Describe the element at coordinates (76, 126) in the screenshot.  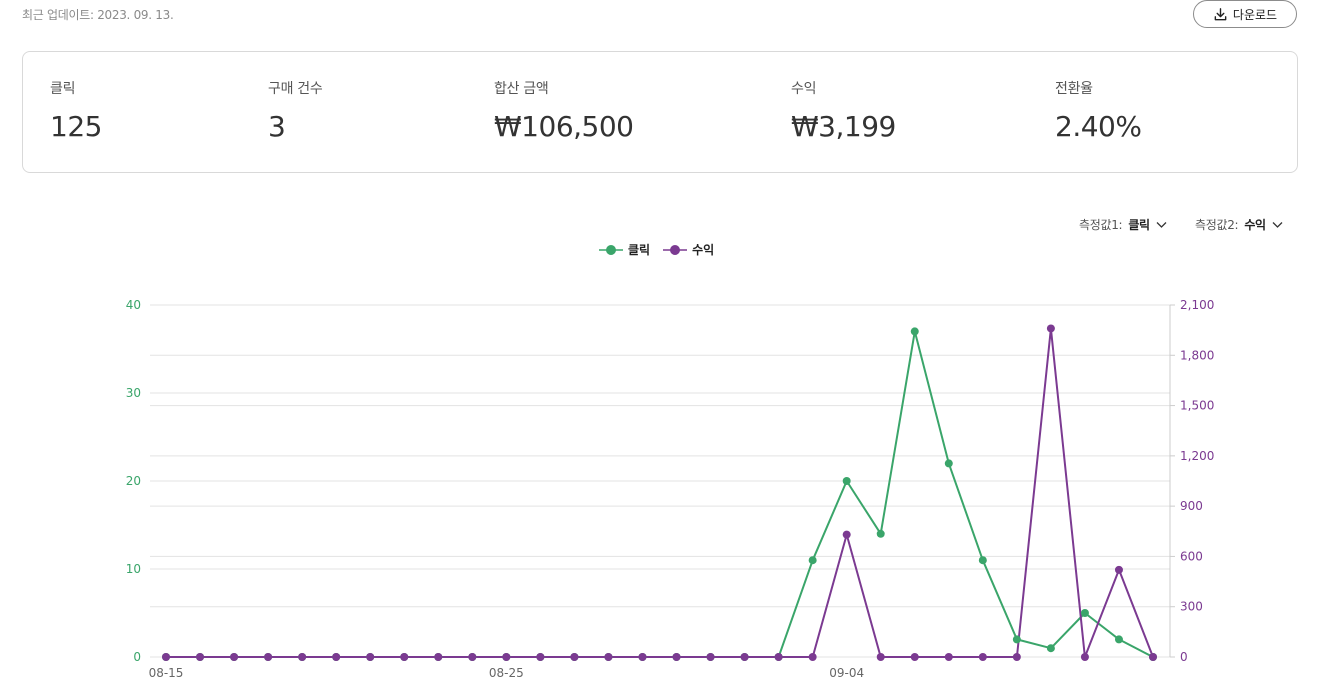
I see `stat-value: 125` at that location.